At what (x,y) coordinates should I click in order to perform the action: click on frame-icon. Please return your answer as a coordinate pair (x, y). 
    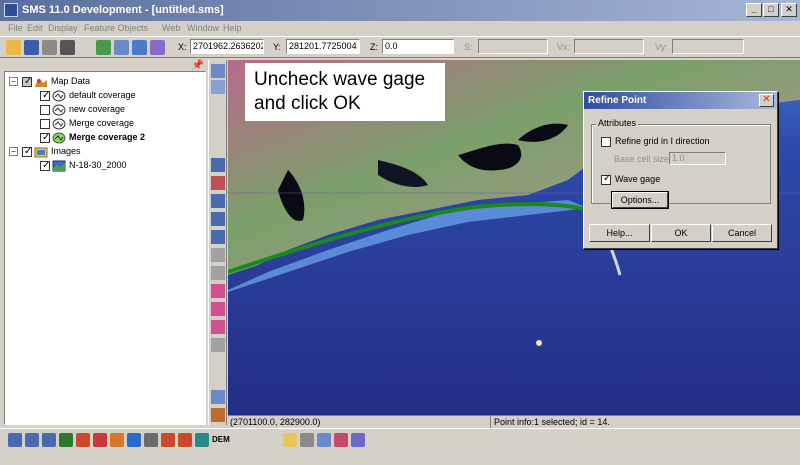
    Looking at the image, I should click on (139, 47).